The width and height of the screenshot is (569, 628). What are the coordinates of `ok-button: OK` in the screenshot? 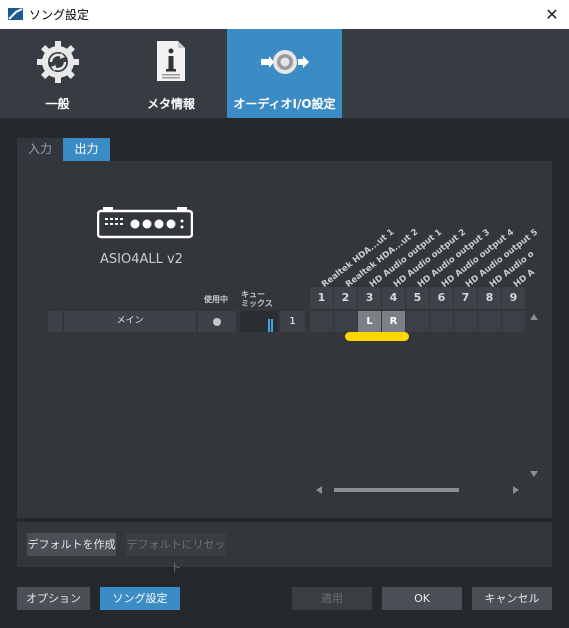 It's located at (422, 598).